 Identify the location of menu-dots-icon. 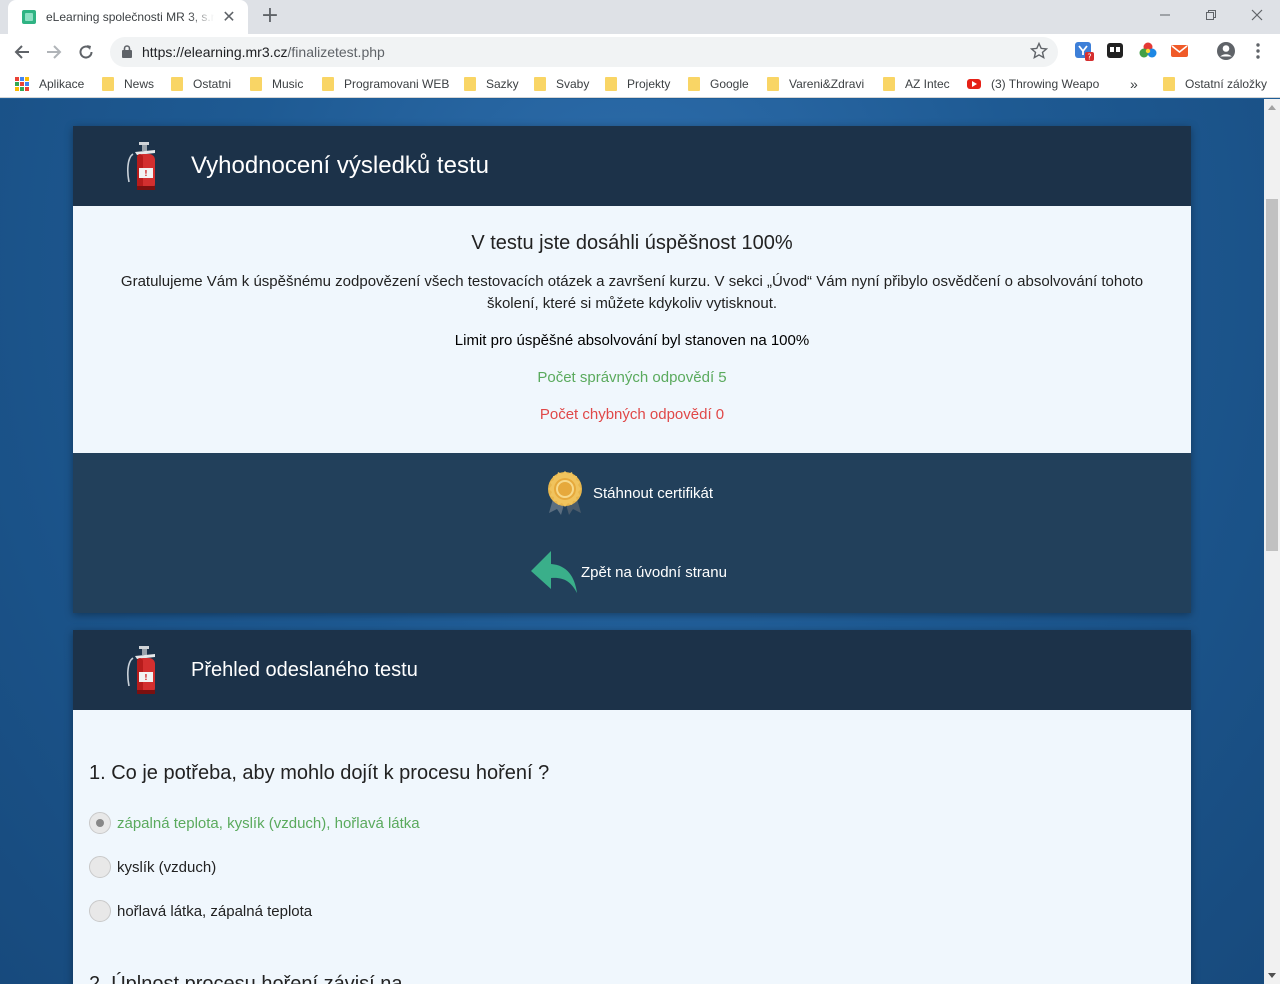
(1260, 51).